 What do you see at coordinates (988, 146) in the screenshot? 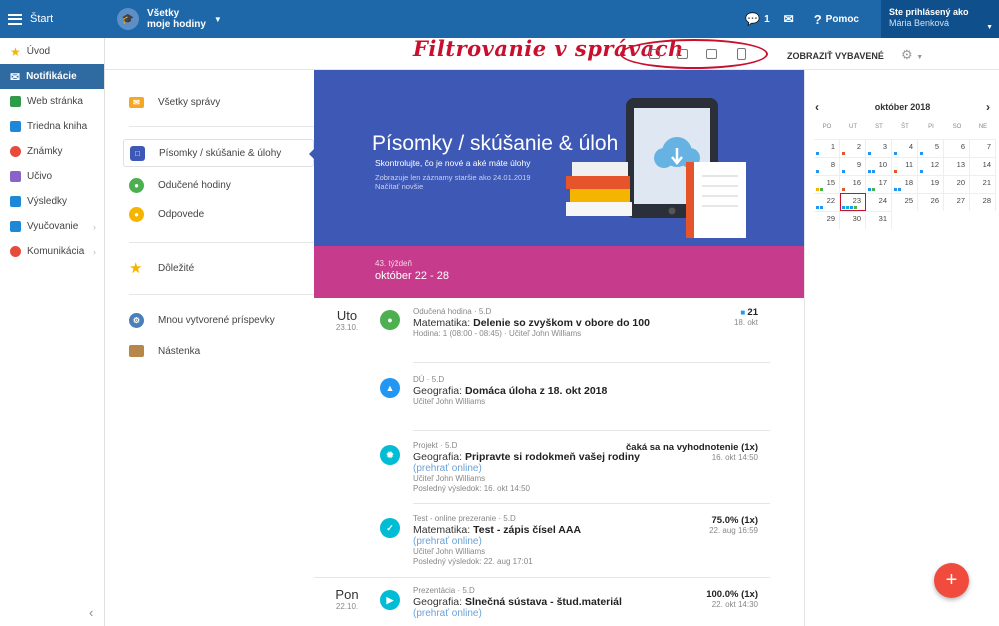
I see `calendar-day-number: 7` at bounding box center [988, 146].